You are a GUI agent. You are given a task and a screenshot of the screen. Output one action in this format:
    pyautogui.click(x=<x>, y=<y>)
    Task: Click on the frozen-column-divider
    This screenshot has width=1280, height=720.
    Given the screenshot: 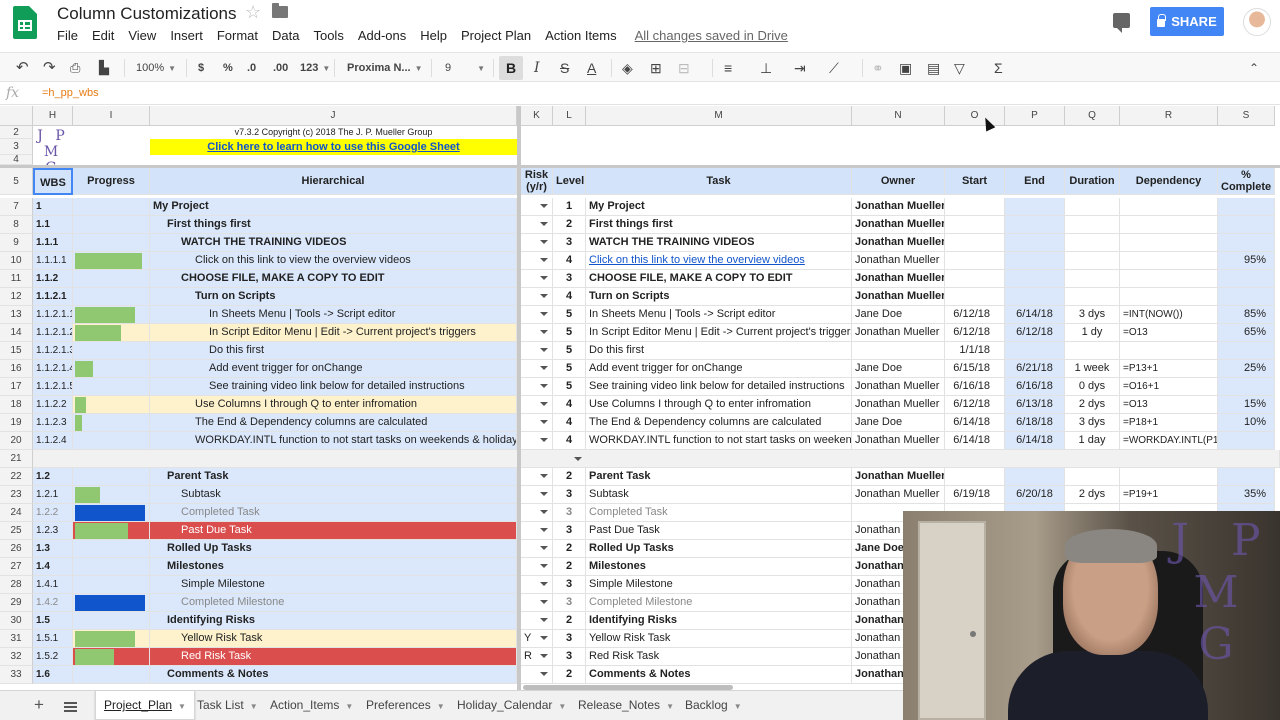 What is the action you would take?
    pyautogui.click(x=519, y=398)
    